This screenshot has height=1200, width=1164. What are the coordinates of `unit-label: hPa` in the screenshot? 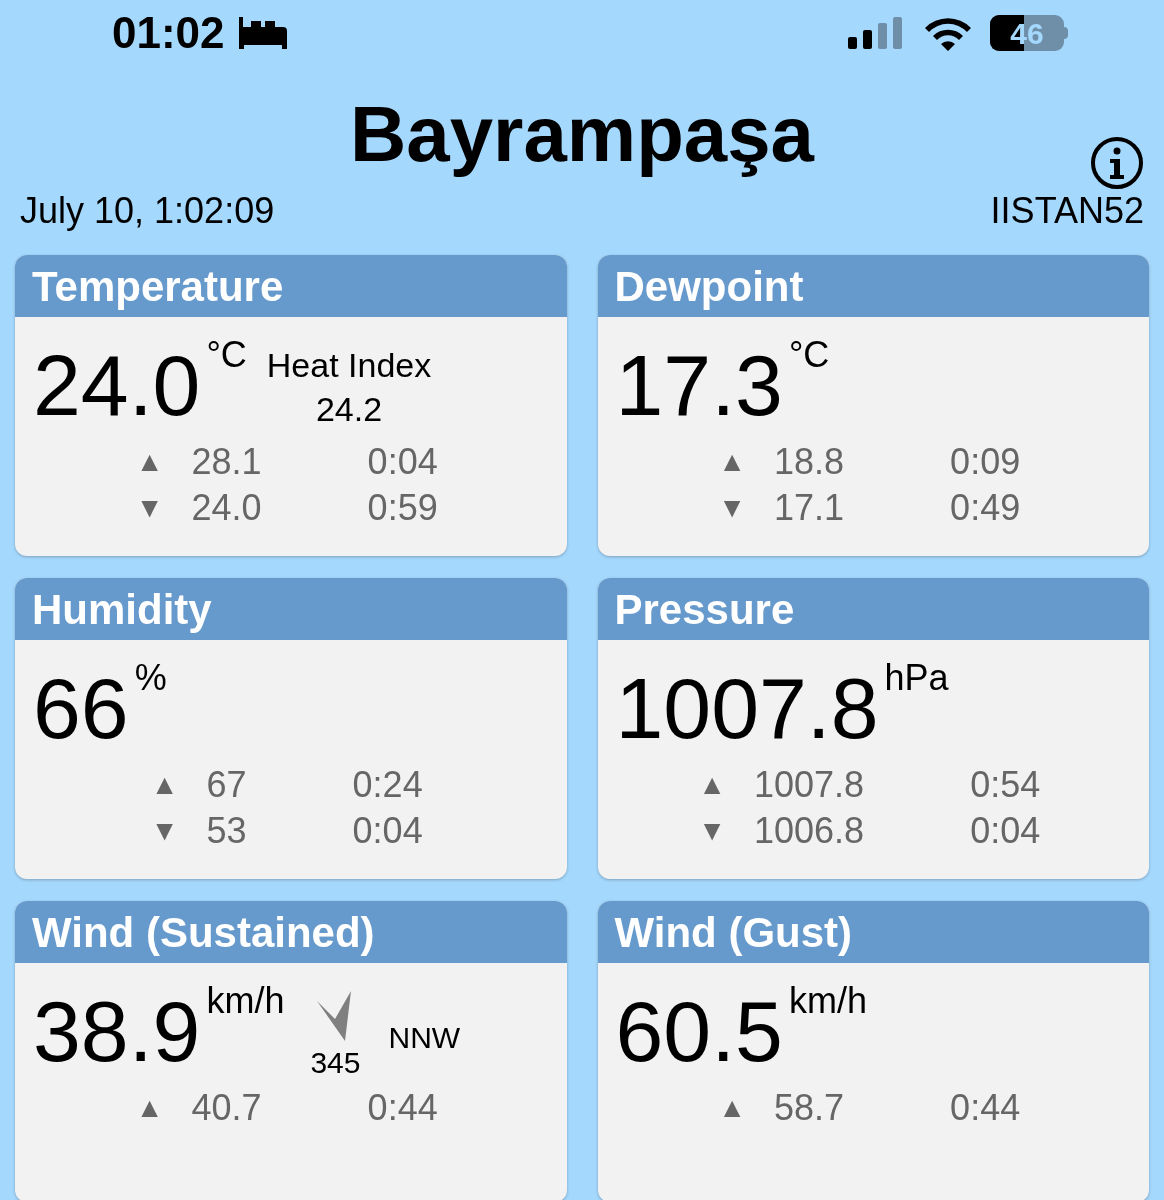 It's located at (916, 678).